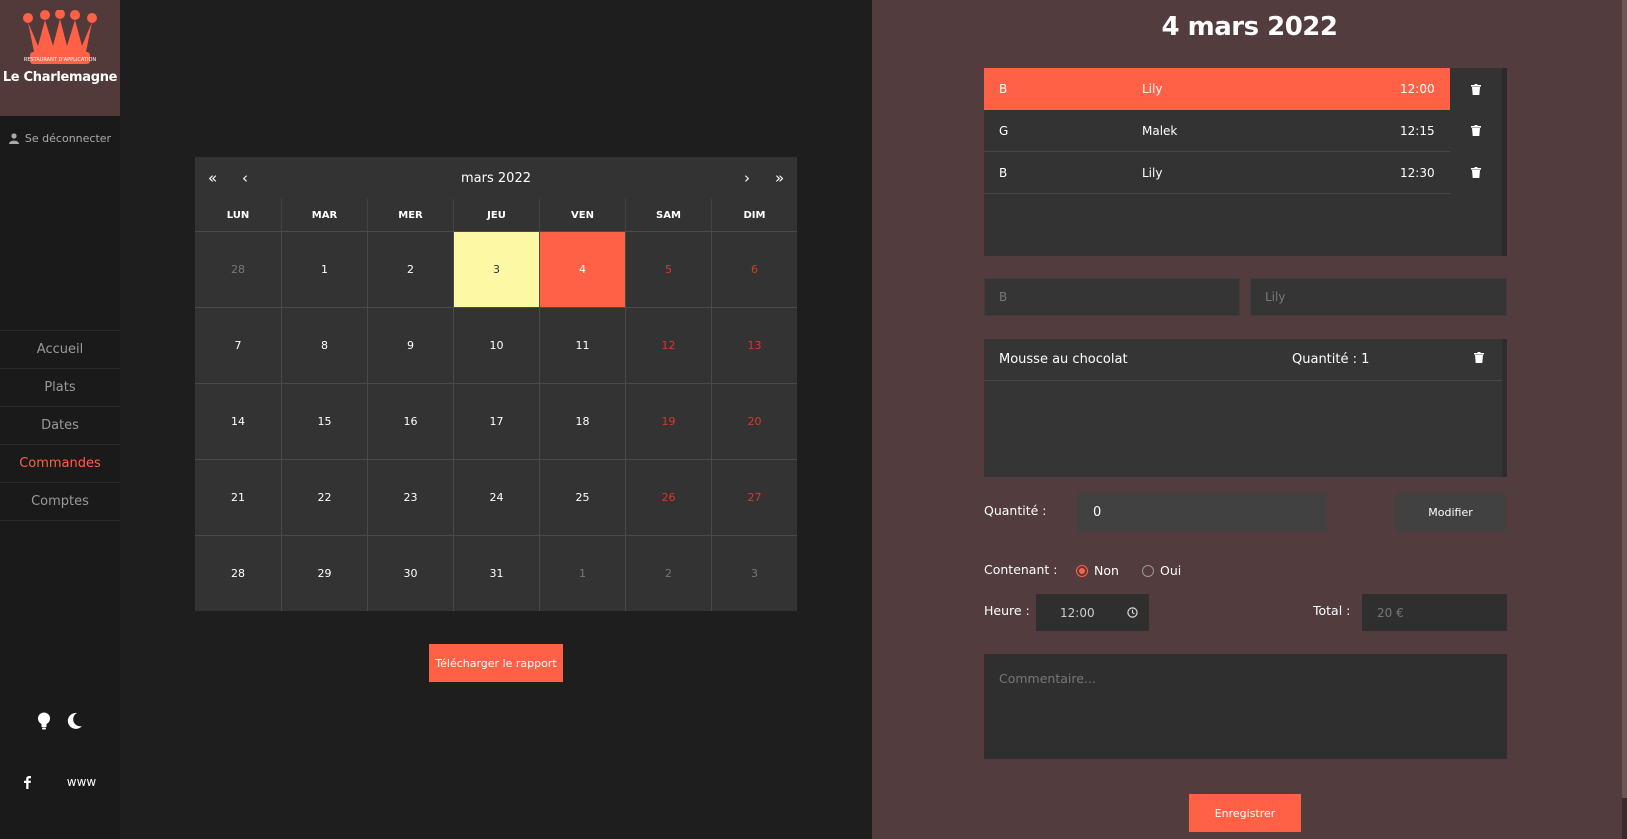  What do you see at coordinates (27, 782) in the screenshot?
I see `facebook-icon` at bounding box center [27, 782].